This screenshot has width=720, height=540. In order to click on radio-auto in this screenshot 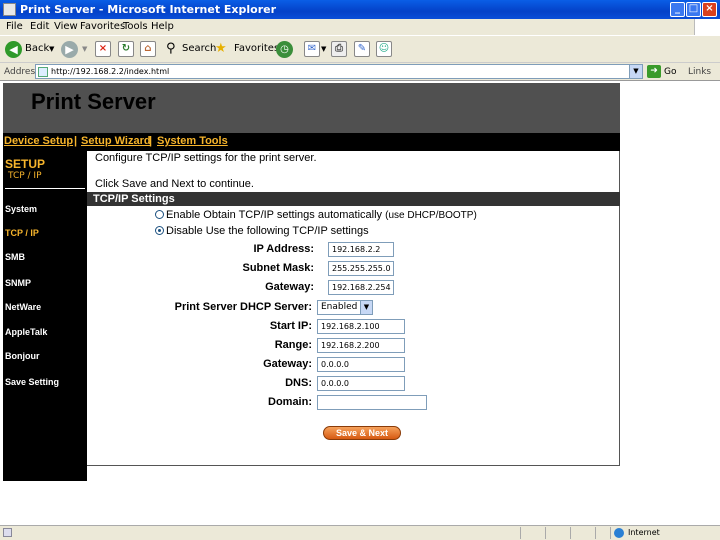, I will do `click(159, 214)`.